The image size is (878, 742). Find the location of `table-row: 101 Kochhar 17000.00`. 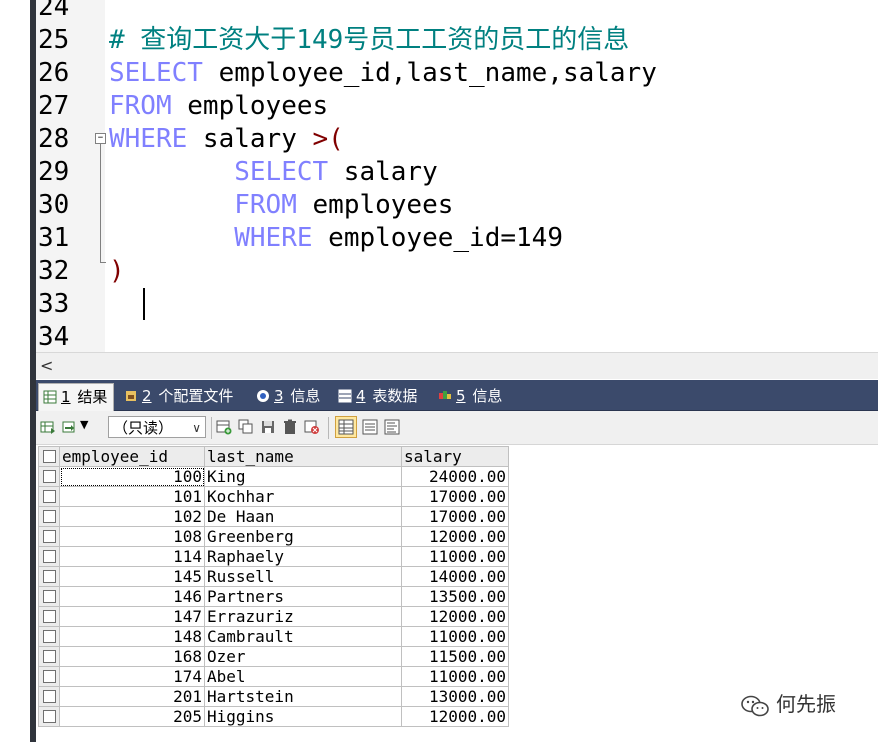

table-row: 101 Kochhar 17000.00 is located at coordinates (273, 496).